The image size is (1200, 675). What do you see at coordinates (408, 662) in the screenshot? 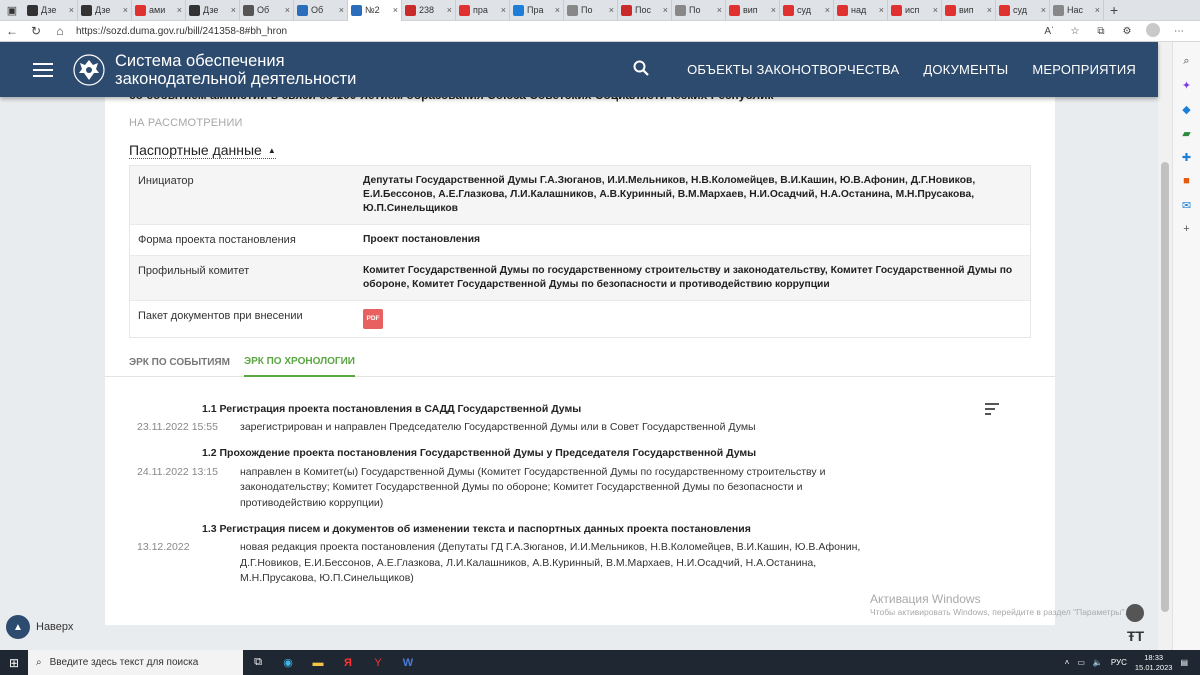
I see `word-icon: W` at bounding box center [408, 662].